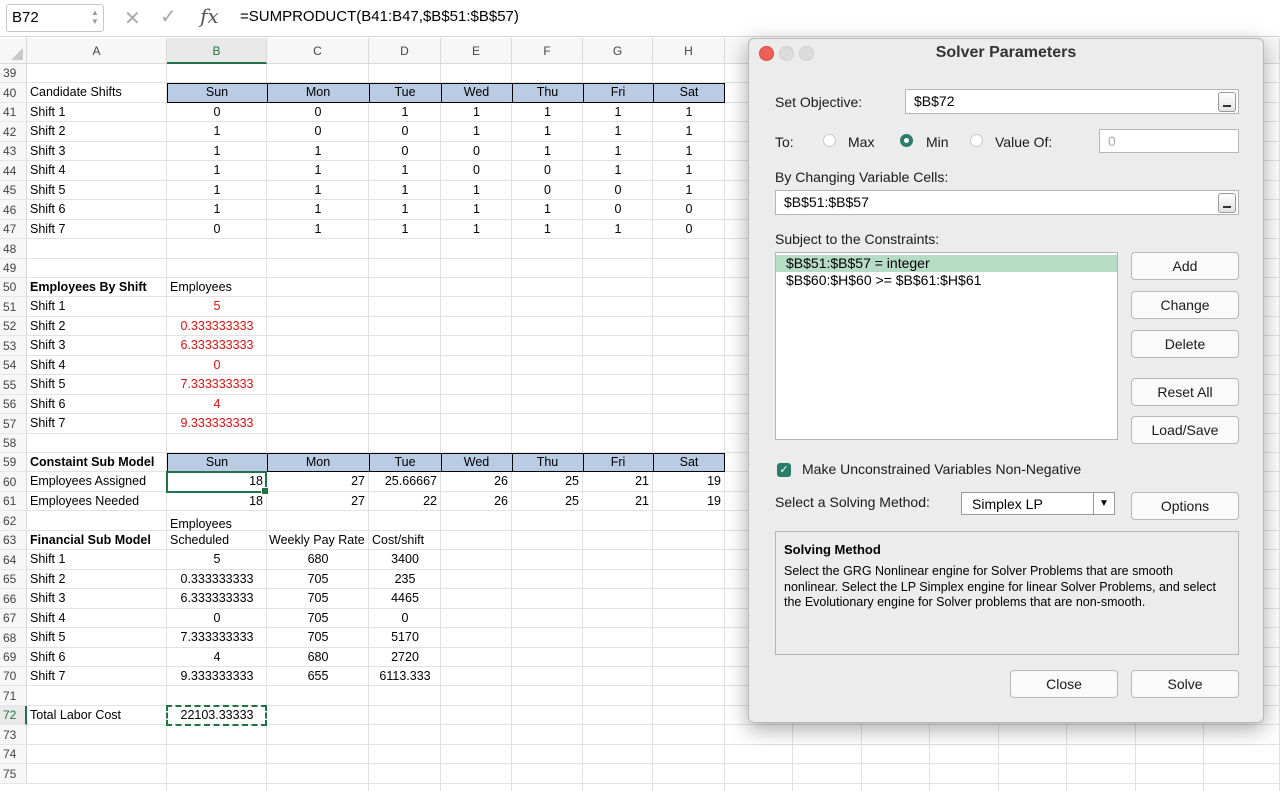  What do you see at coordinates (47, 404) in the screenshot?
I see `row-label: Shift 6` at bounding box center [47, 404].